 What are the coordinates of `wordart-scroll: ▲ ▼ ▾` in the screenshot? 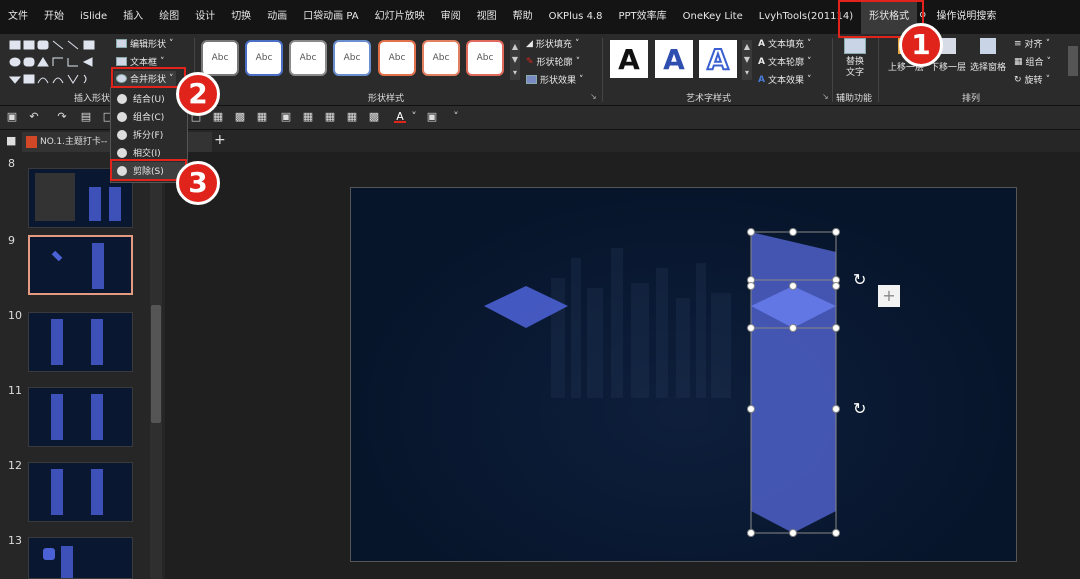 It's located at (747, 60).